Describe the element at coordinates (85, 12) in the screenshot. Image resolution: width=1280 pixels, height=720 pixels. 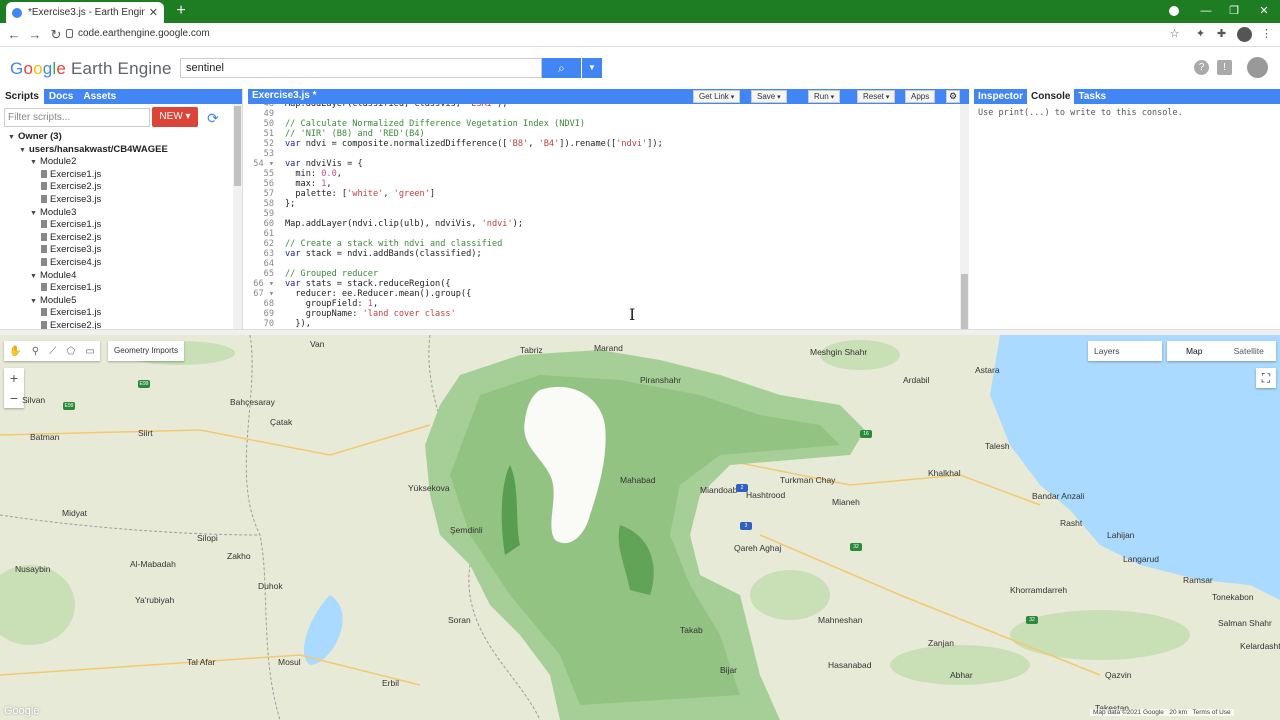
I see `browser-tab: *Exercise3.js - Earth Engine Code ✕` at that location.